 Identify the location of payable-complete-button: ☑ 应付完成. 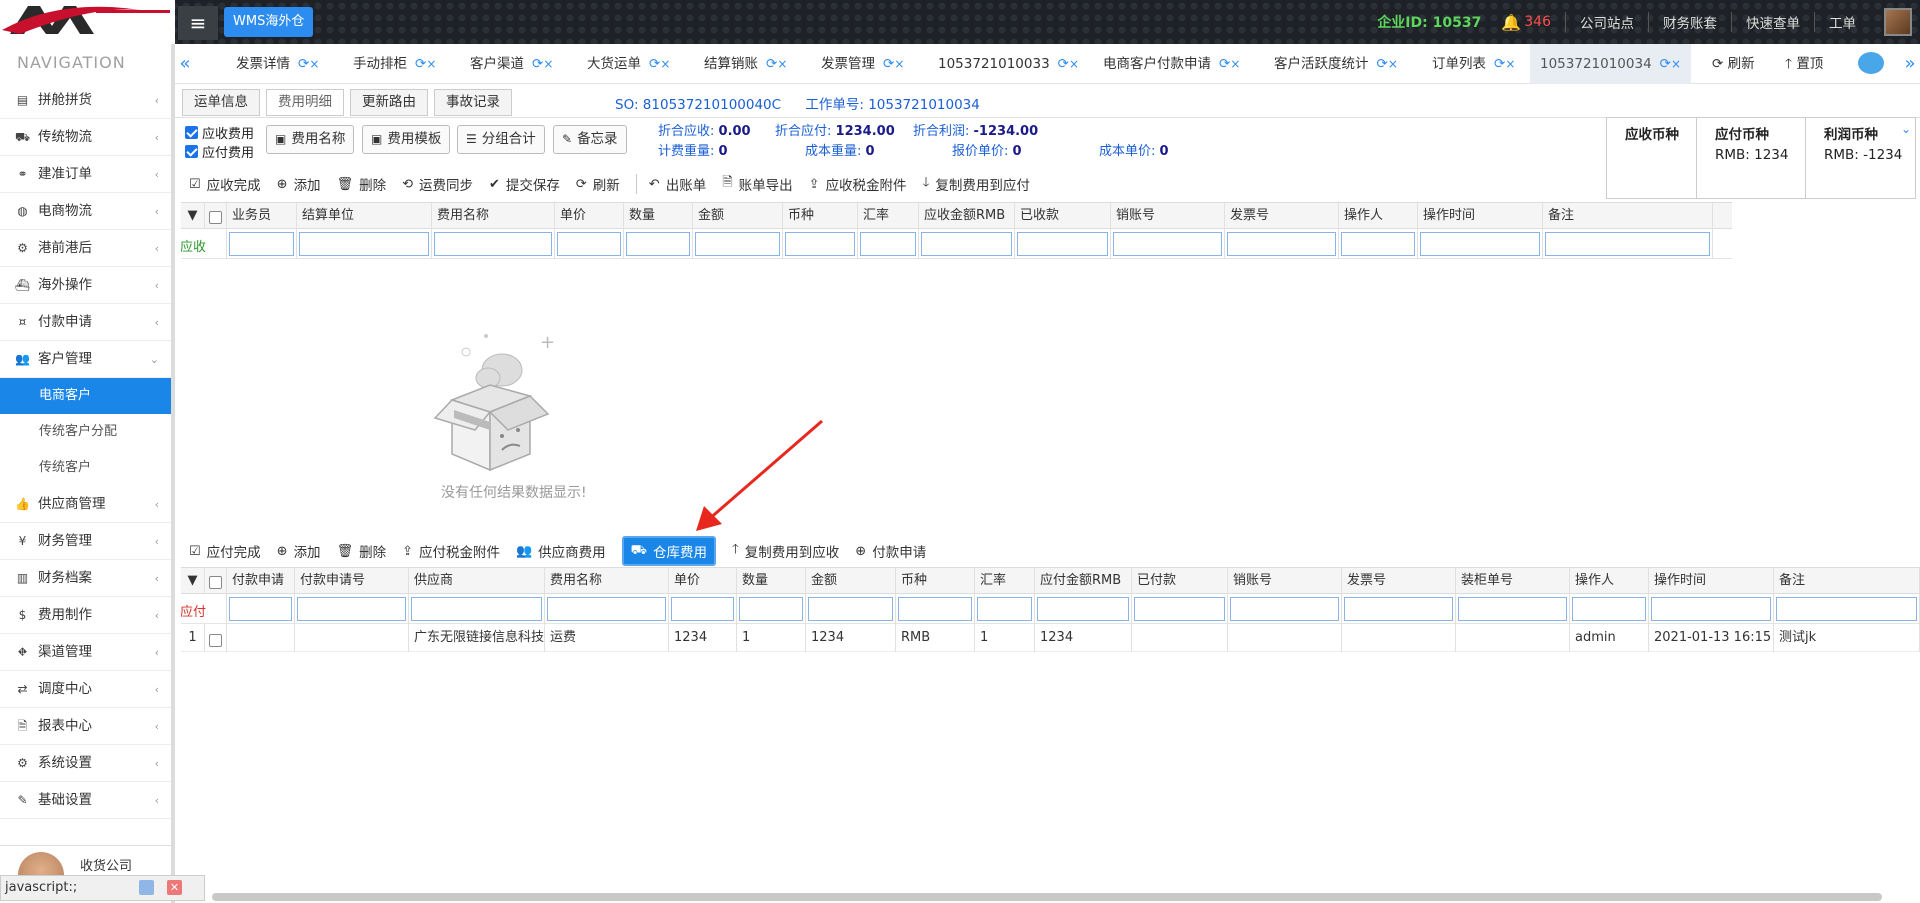
(225, 551).